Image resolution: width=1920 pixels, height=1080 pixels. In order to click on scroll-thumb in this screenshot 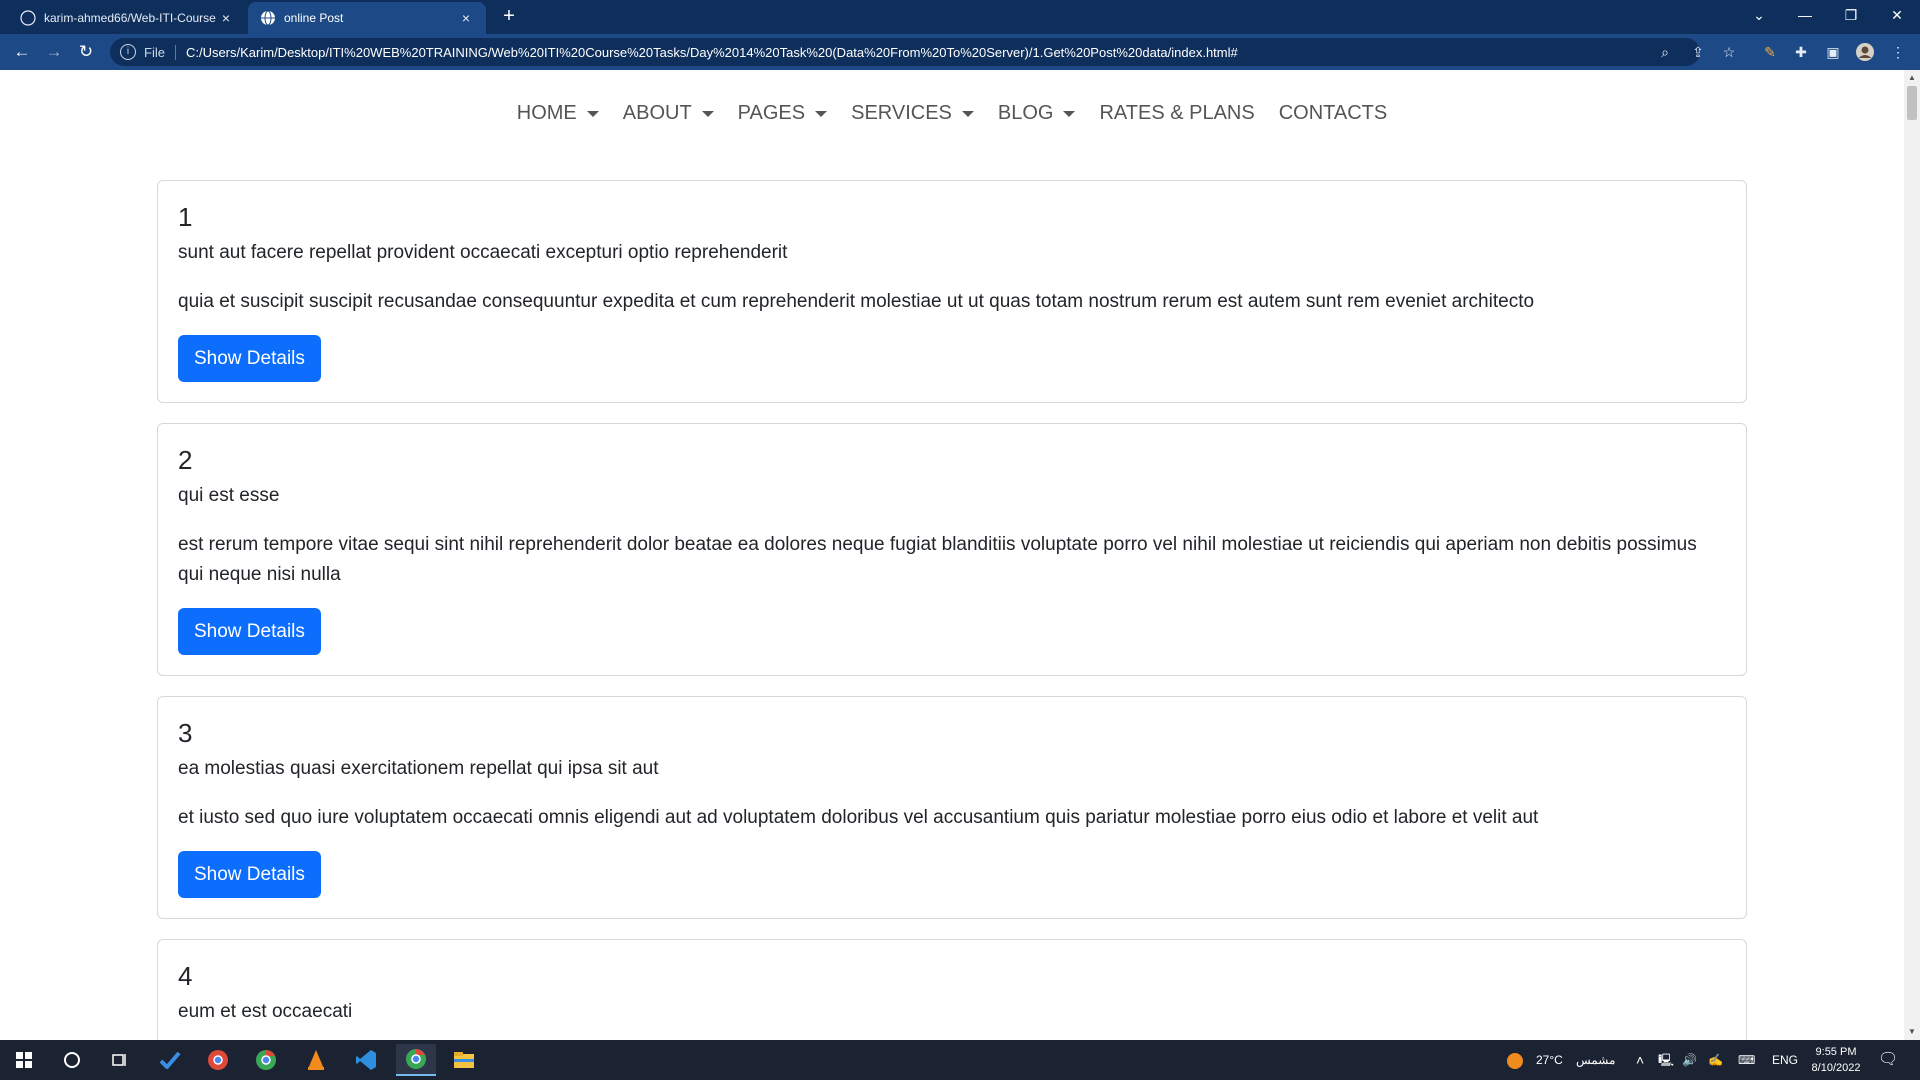, I will do `click(1912, 103)`.